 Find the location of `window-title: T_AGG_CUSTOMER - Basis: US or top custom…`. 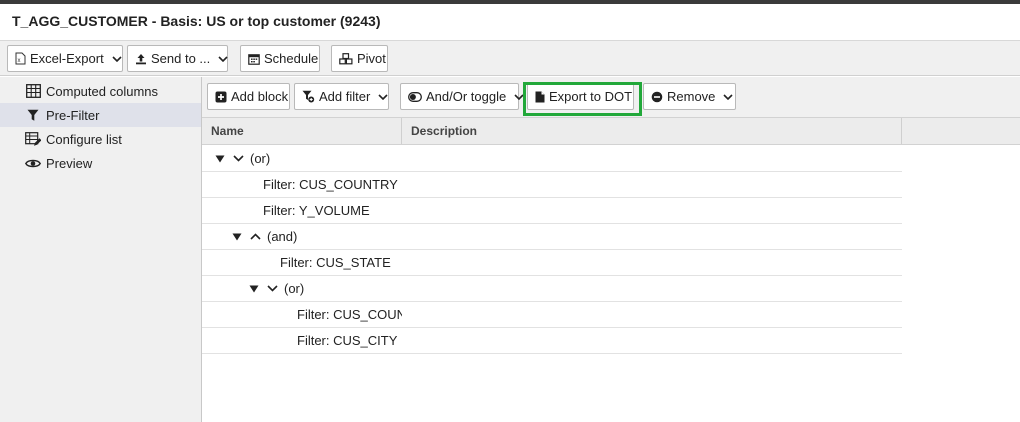

window-title: T_AGG_CUSTOMER - Basis: US or top custom… is located at coordinates (196, 21).